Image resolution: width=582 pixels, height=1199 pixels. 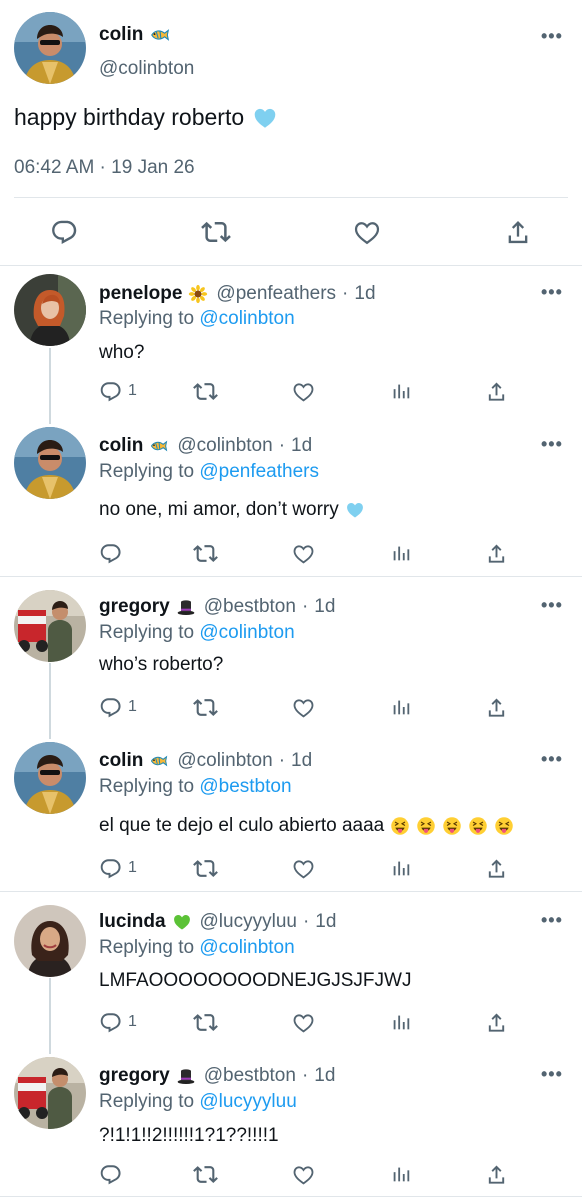 What do you see at coordinates (291, 232) in the screenshot?
I see `tweet-actions` at bounding box center [291, 232].